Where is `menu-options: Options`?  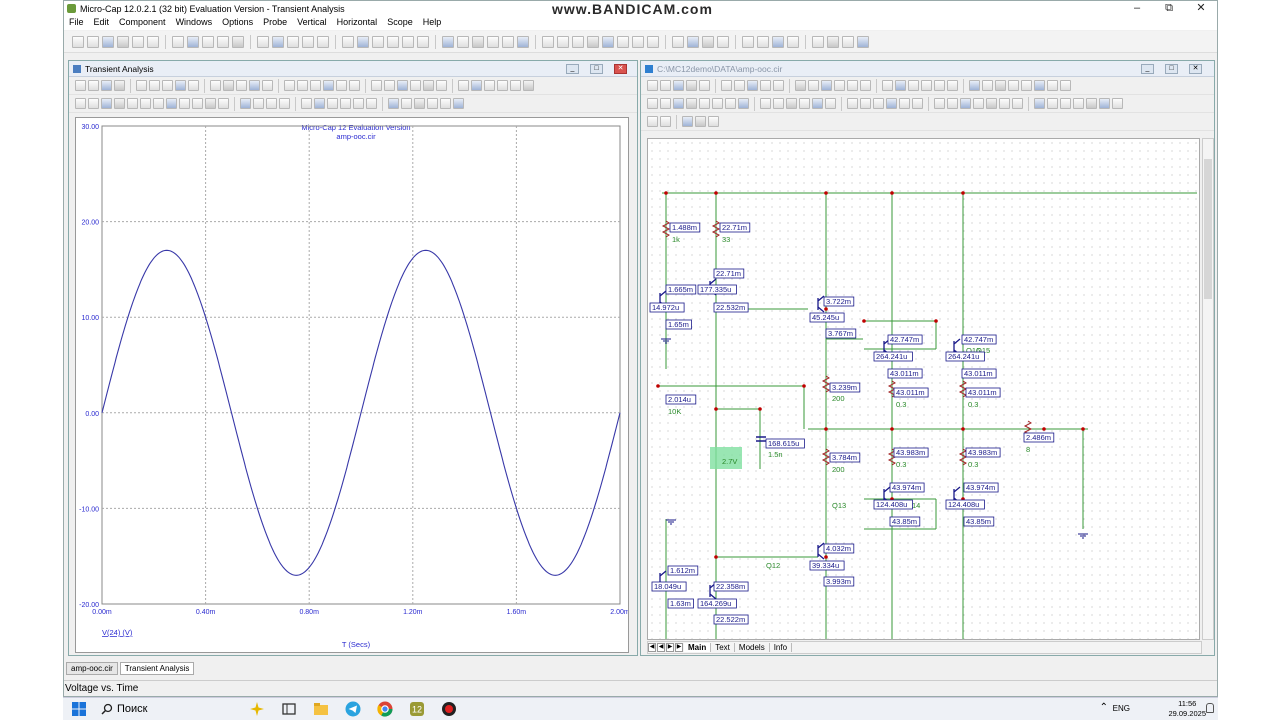 menu-options: Options is located at coordinates (237, 23).